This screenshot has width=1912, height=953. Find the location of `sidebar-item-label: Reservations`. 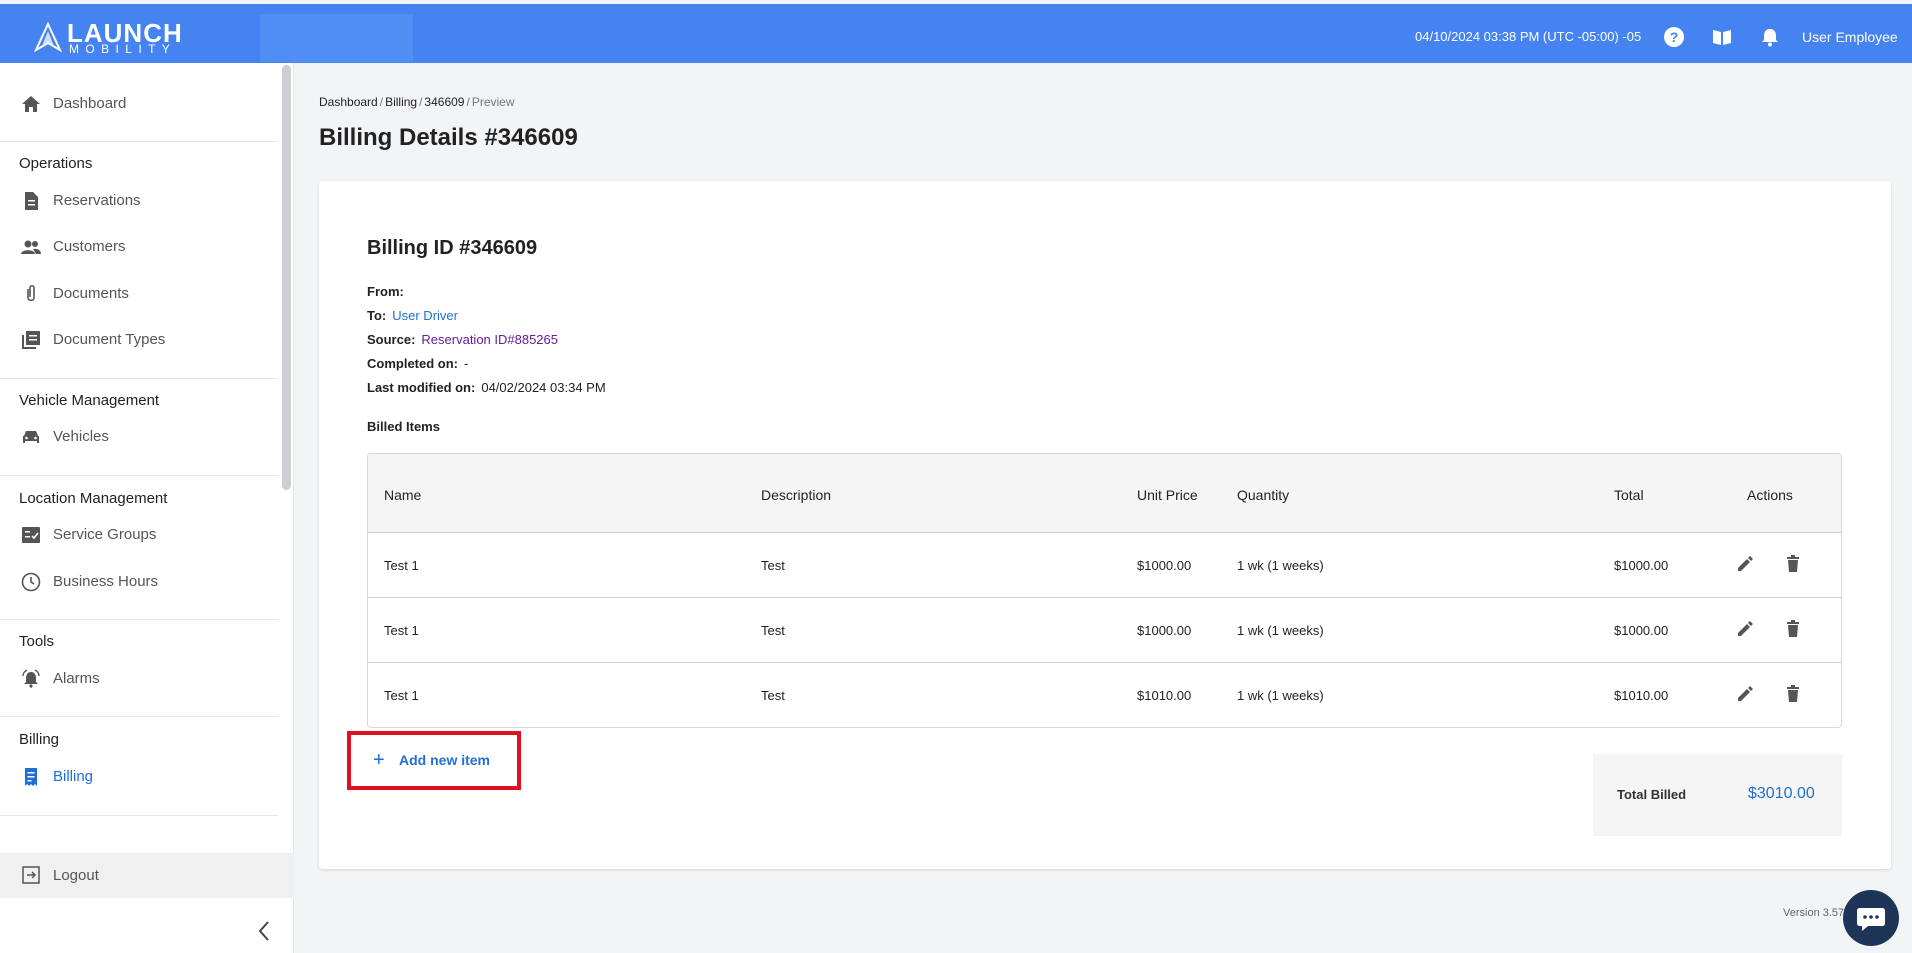

sidebar-item-label: Reservations is located at coordinates (97, 200).